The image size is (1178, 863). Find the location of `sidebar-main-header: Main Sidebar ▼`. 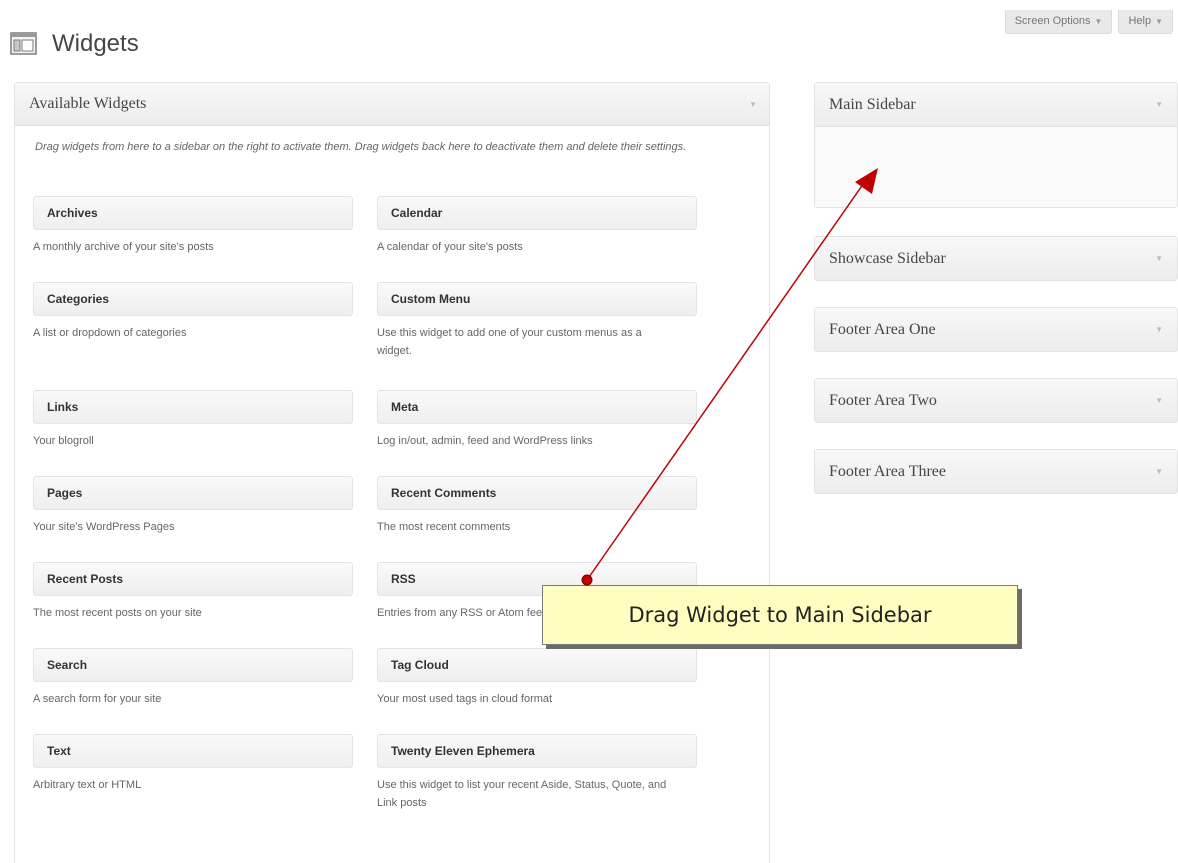

sidebar-main-header: Main Sidebar ▼ is located at coordinates (996, 104).